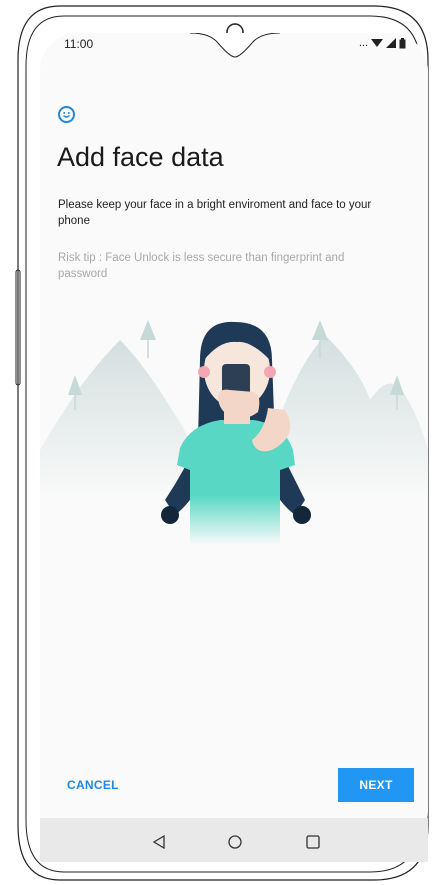 This screenshot has height=885, width=434. What do you see at coordinates (159, 842) in the screenshot?
I see `back-icon` at bounding box center [159, 842].